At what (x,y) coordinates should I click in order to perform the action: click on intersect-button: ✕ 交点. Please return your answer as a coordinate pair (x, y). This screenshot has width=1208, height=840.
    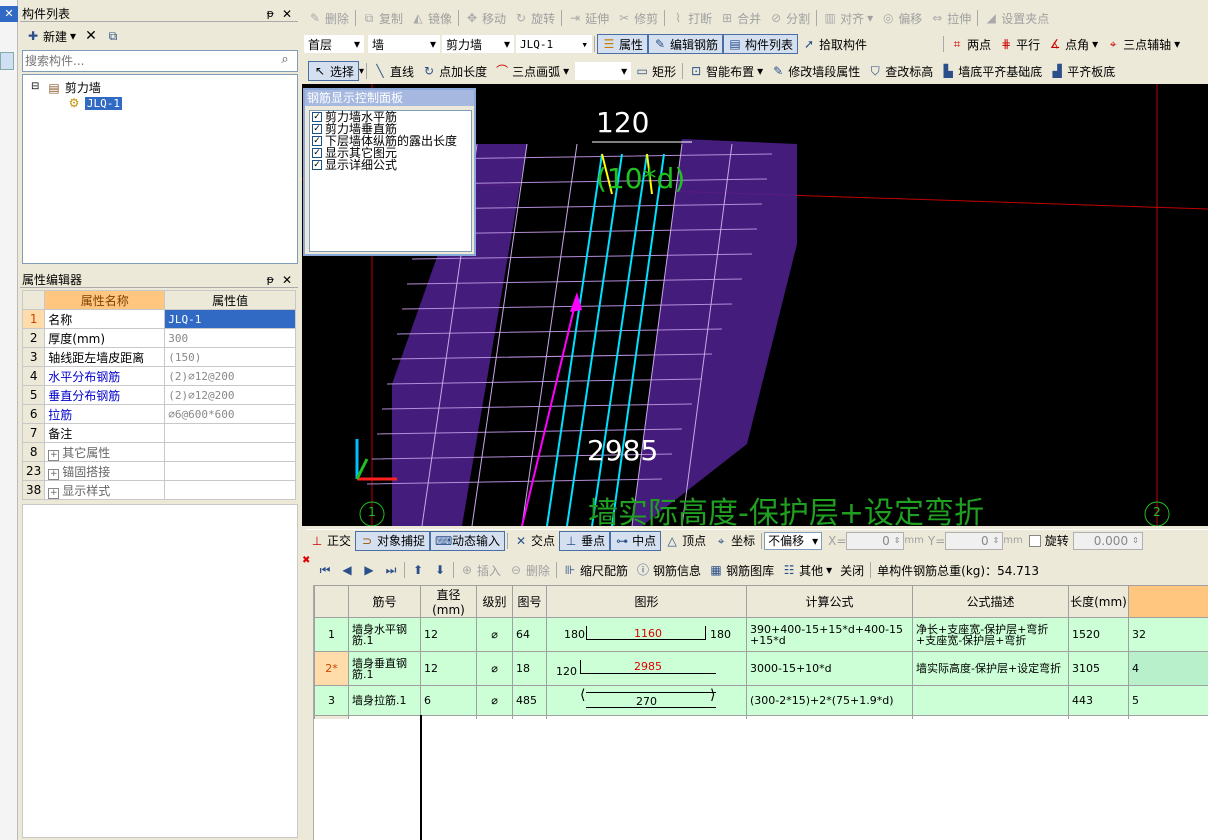
    Looking at the image, I should click on (534, 541).